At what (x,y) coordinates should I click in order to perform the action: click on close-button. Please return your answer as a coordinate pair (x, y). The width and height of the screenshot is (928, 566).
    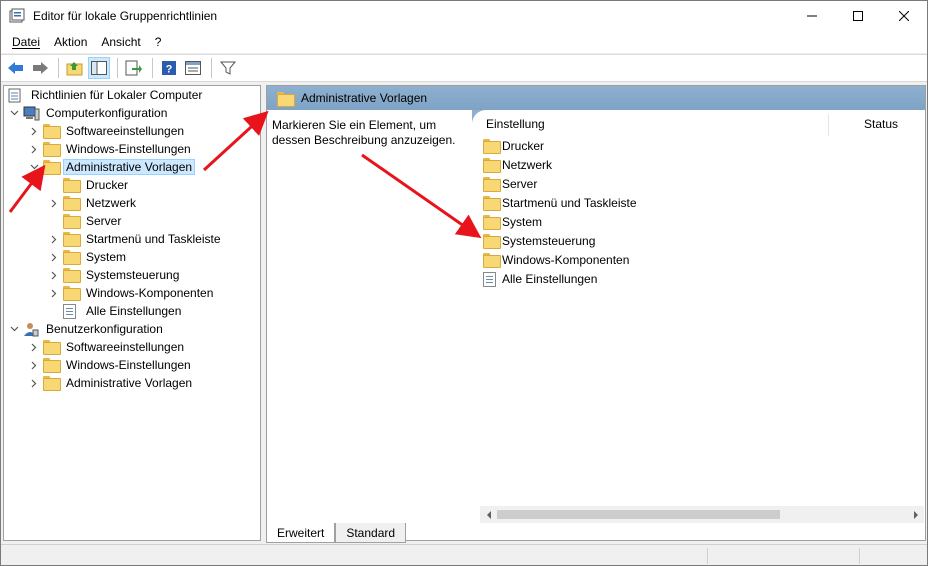
    Looking at the image, I should click on (904, 16).